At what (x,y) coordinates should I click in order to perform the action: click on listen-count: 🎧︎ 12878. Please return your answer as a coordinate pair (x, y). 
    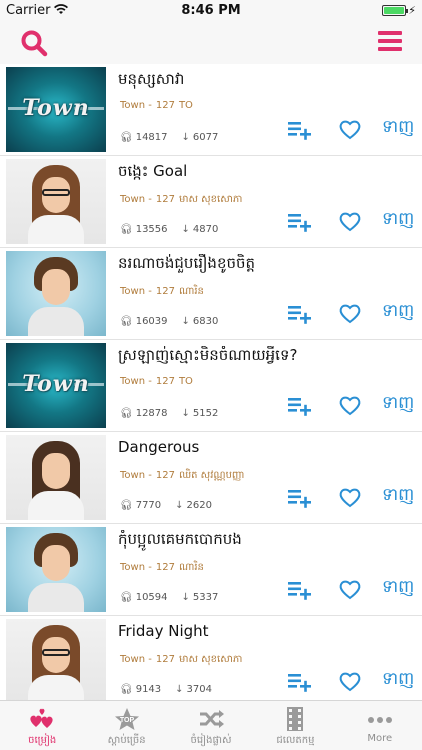
    Looking at the image, I should click on (144, 413).